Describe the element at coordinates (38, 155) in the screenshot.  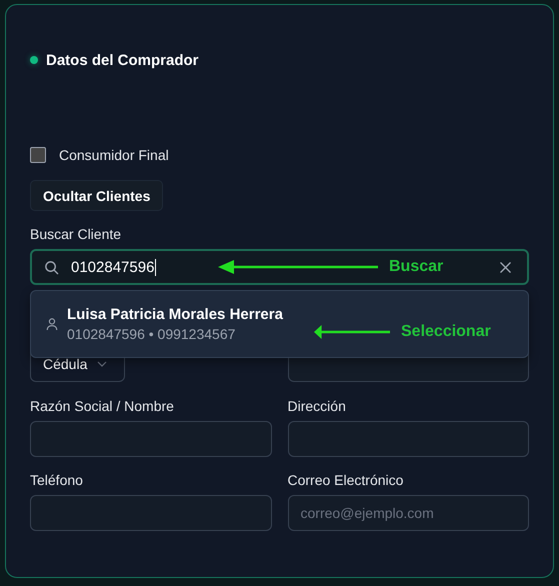
I see `checkbox` at that location.